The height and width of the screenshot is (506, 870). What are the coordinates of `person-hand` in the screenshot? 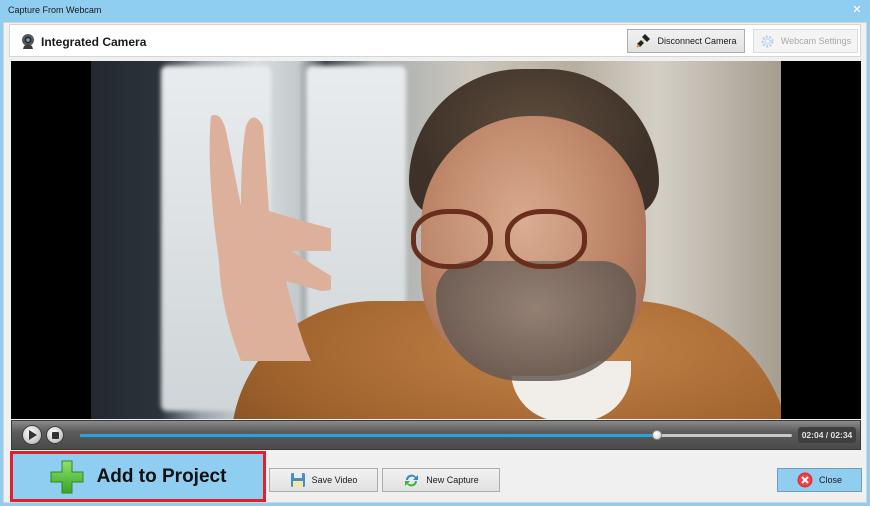 It's located at (270, 238).